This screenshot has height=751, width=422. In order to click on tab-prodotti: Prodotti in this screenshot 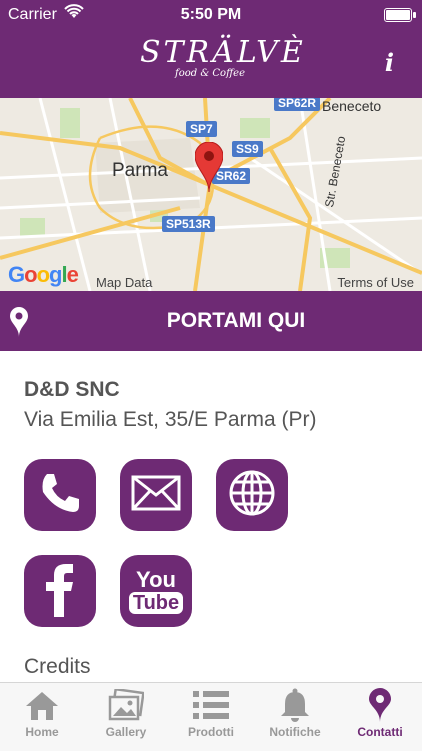, I will do `click(211, 717)`.